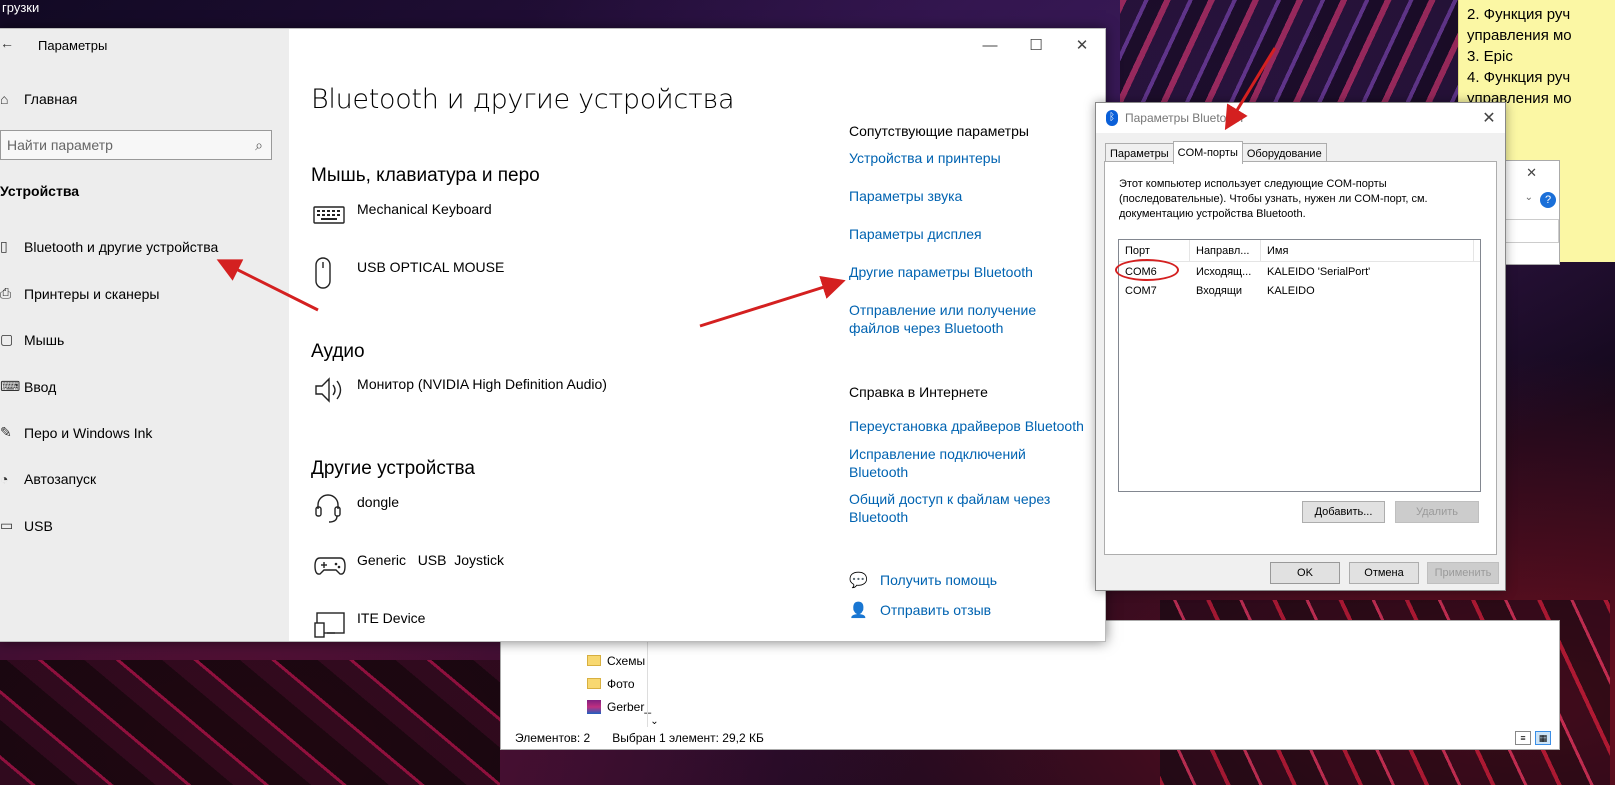  Describe the element at coordinates (594, 660) in the screenshot. I see `folder-icon` at that location.